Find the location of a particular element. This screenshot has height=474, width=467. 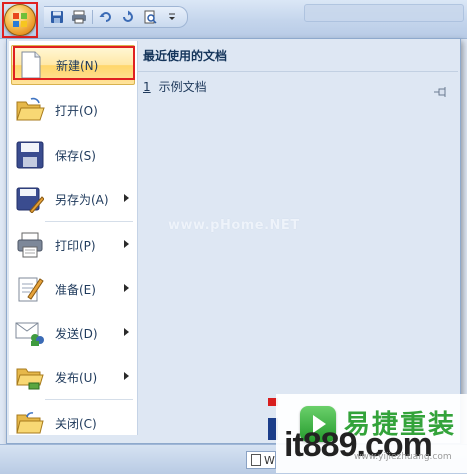

office-button-highlight is located at coordinates (20, 20).